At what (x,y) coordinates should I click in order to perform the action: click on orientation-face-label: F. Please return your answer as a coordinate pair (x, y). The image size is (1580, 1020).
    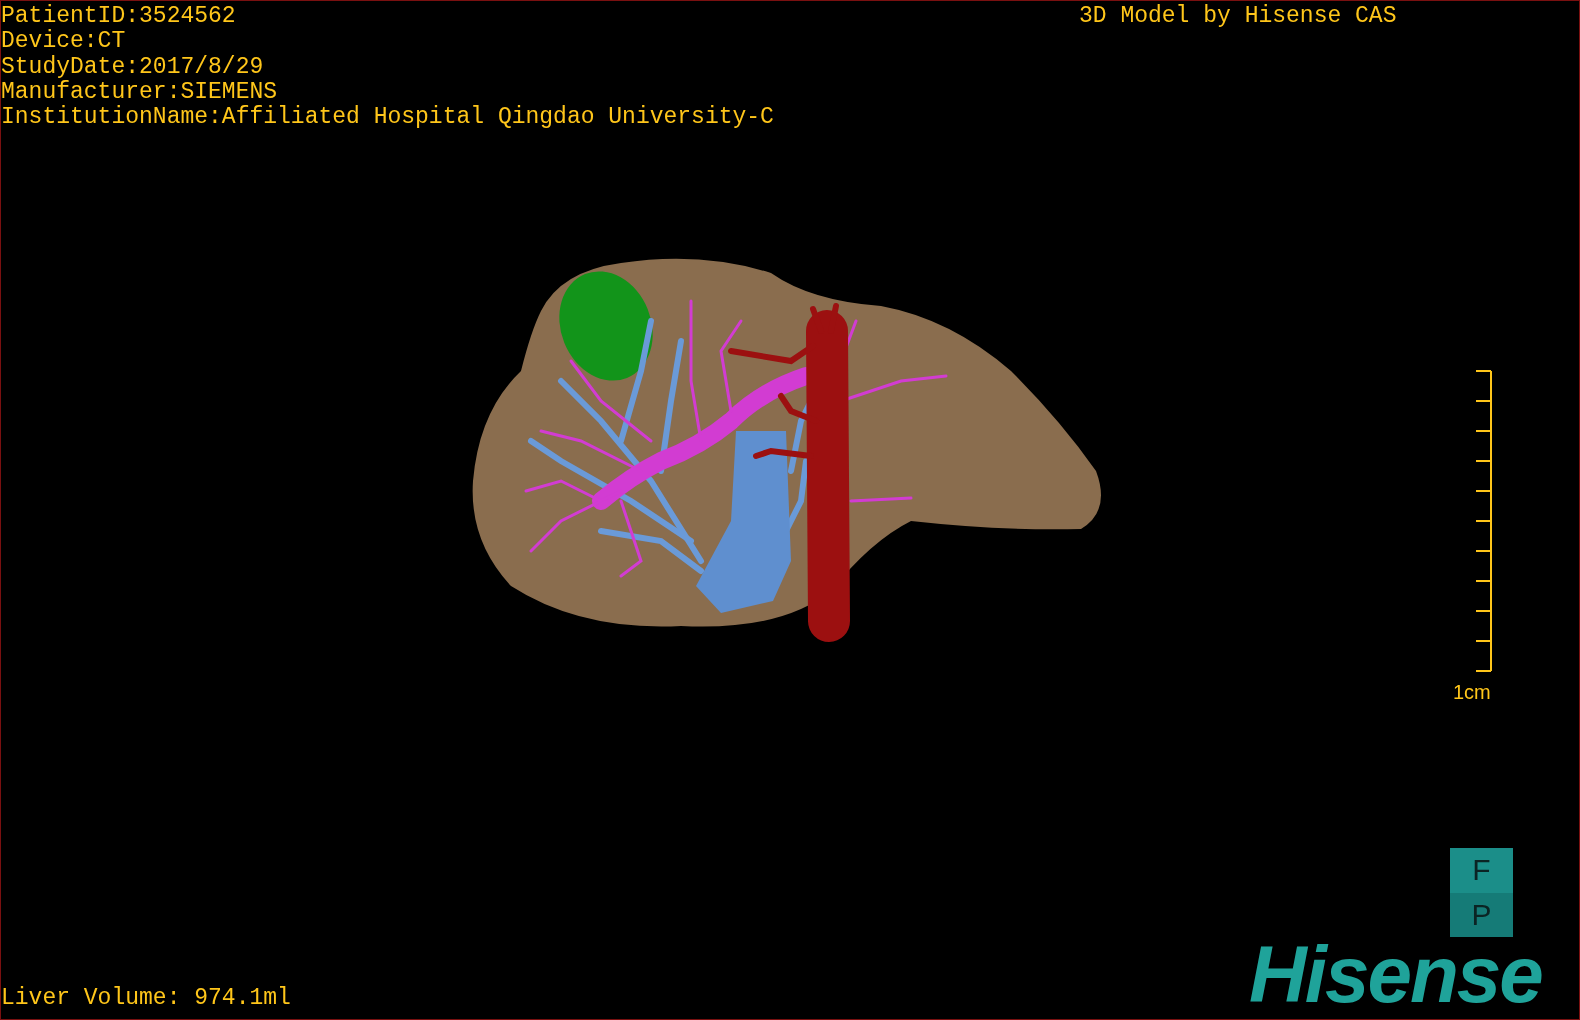
    Looking at the image, I should click on (1481, 870).